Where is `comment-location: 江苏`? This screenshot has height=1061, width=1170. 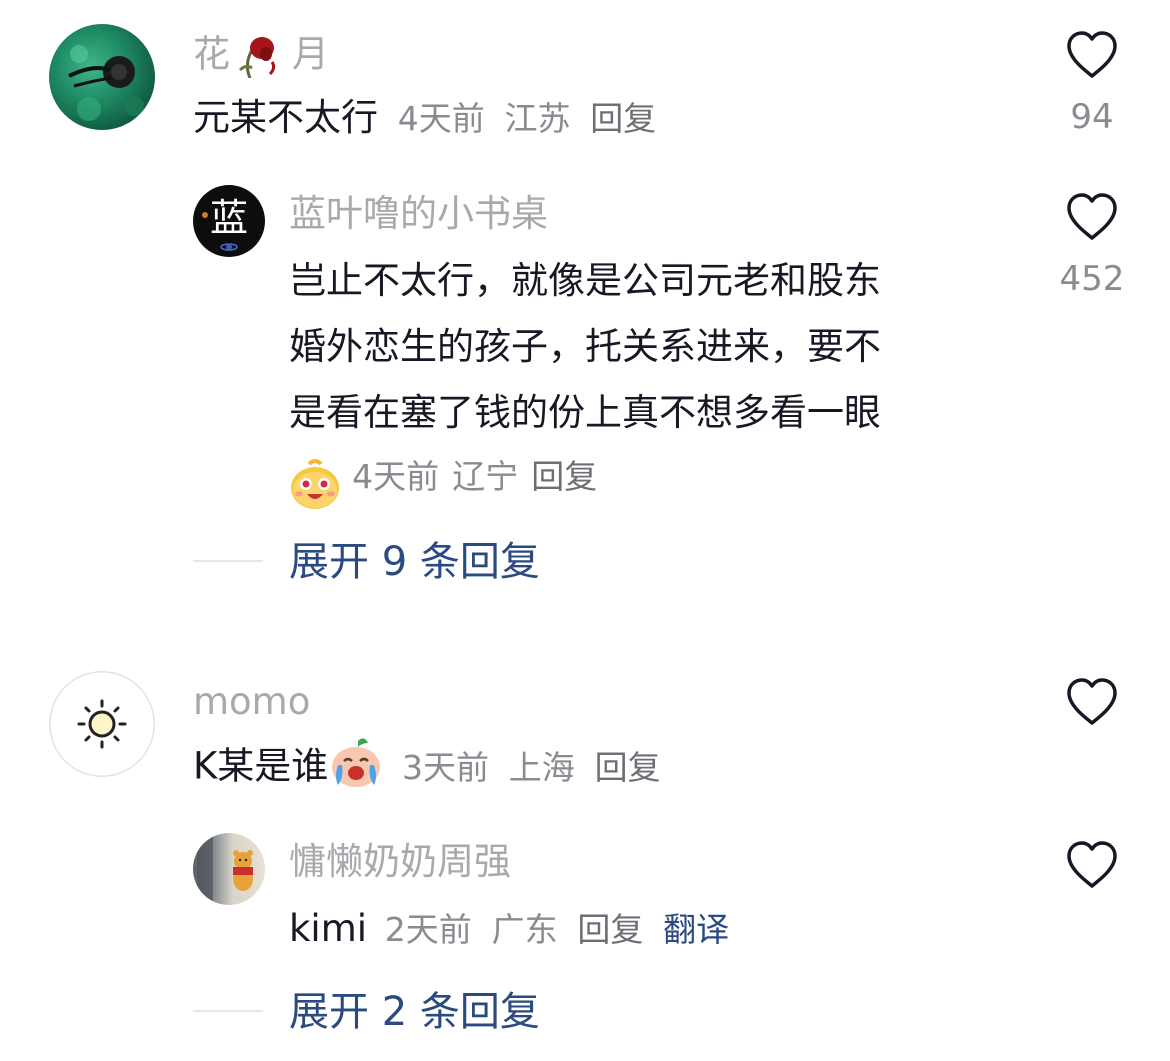
comment-location: 江苏 is located at coordinates (537, 118).